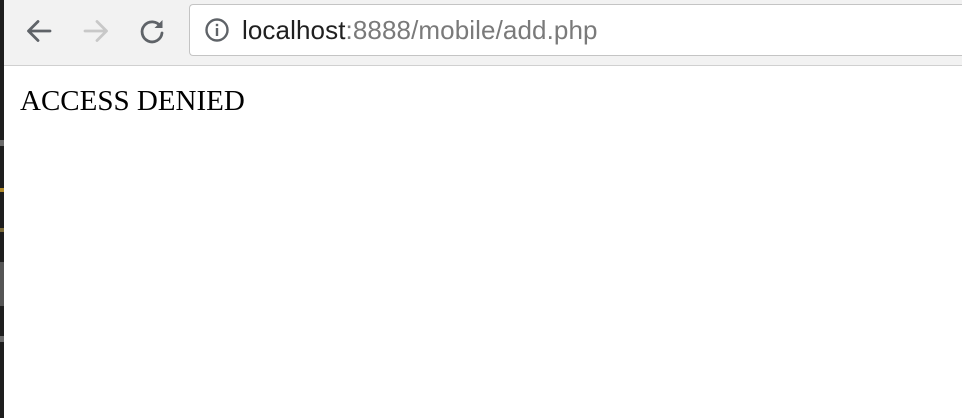 This screenshot has width=962, height=418. I want to click on info-circle-icon, so click(217, 30).